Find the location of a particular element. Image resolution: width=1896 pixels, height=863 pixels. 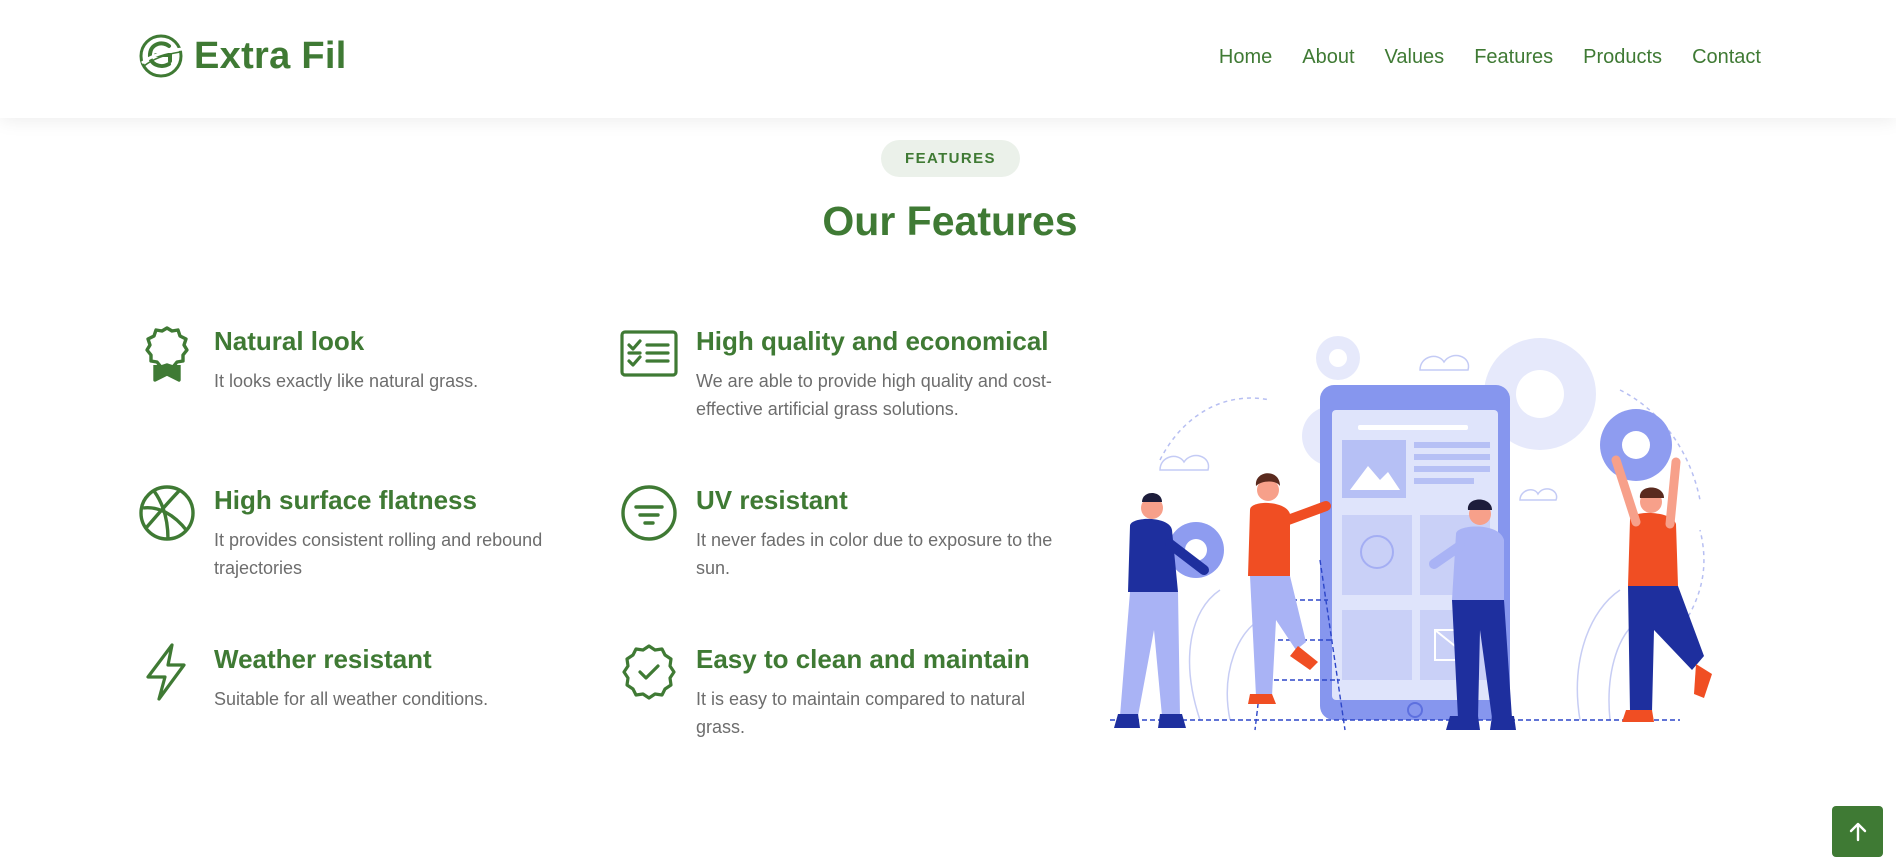

feature-title: High surface flatness is located at coordinates (345, 500).